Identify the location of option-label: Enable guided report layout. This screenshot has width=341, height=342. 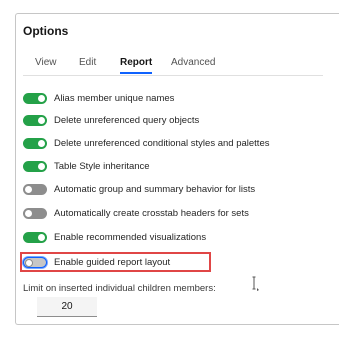
(112, 262).